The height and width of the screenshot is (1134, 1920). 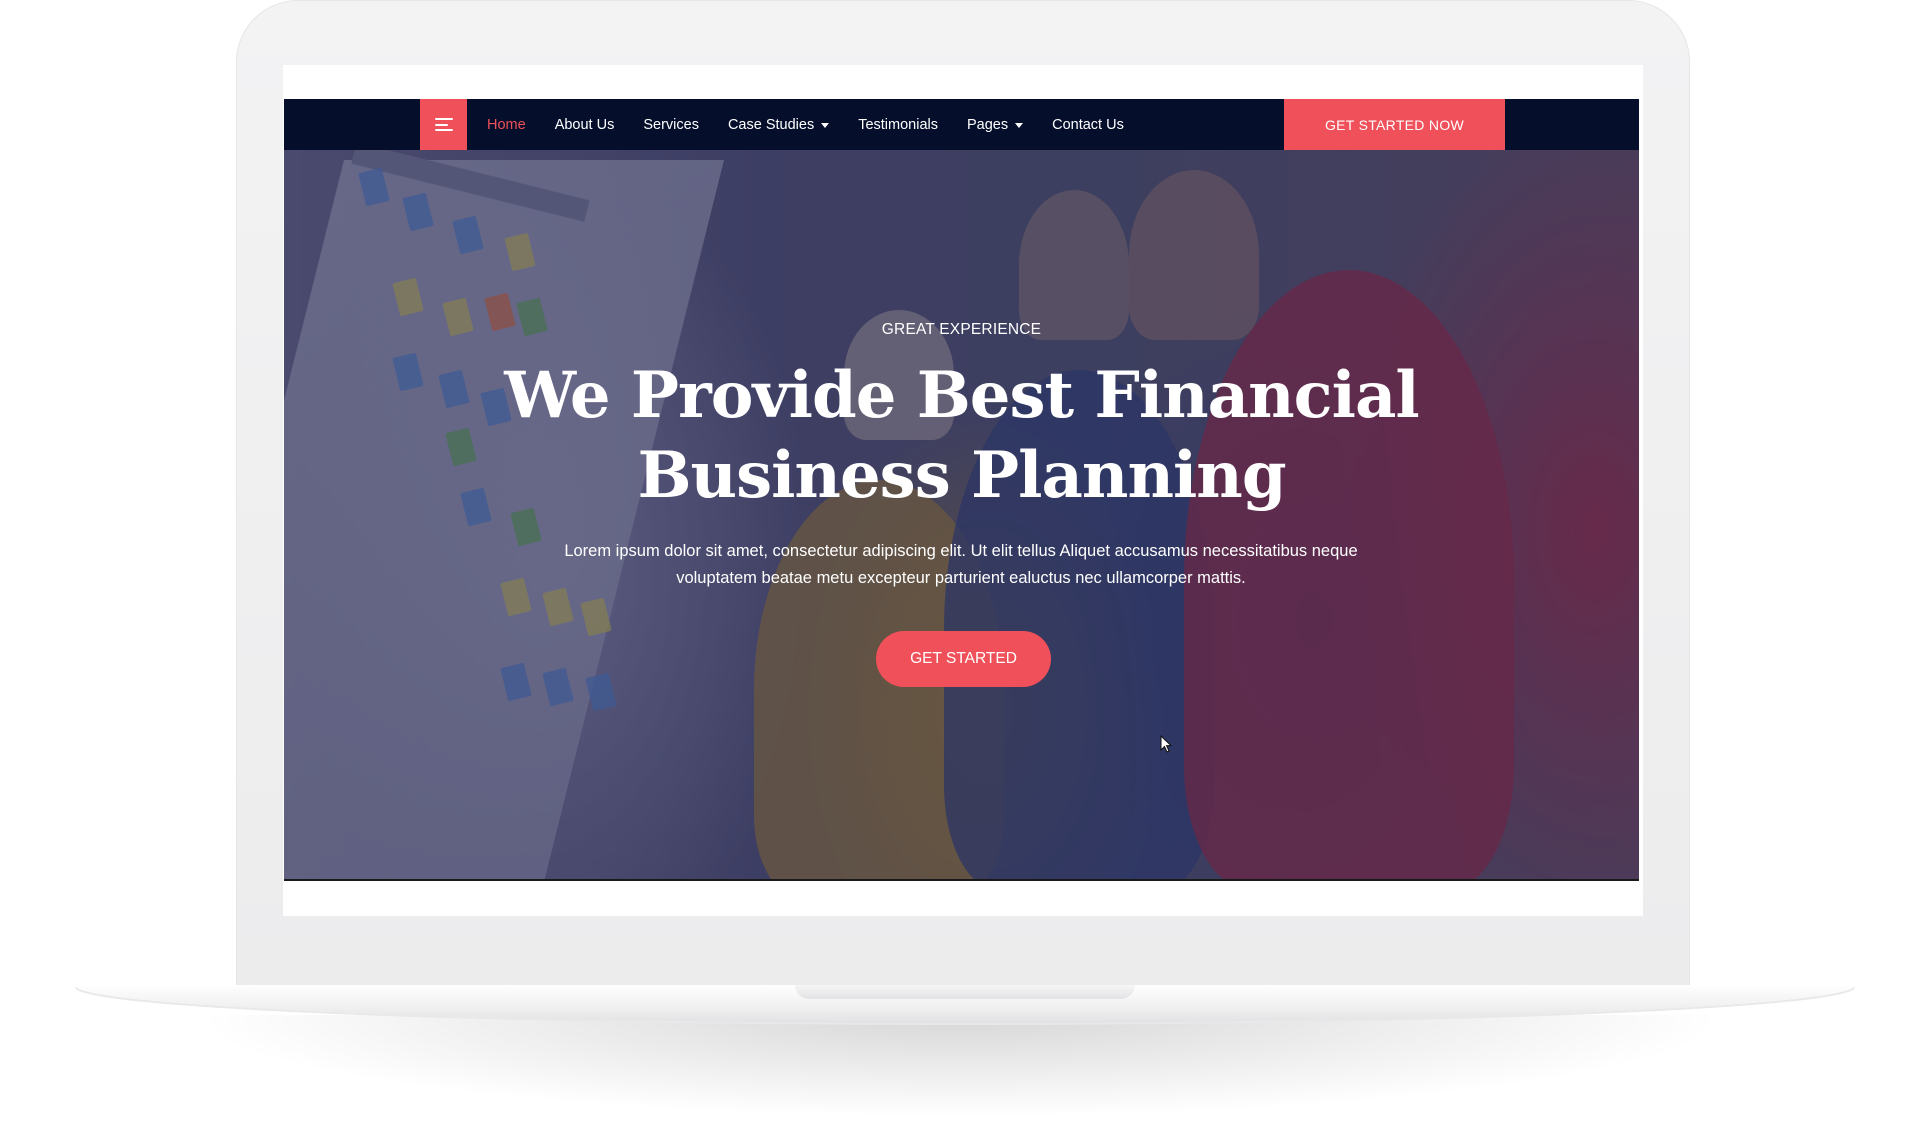 I want to click on nav-item-pages: Pages, so click(x=995, y=124).